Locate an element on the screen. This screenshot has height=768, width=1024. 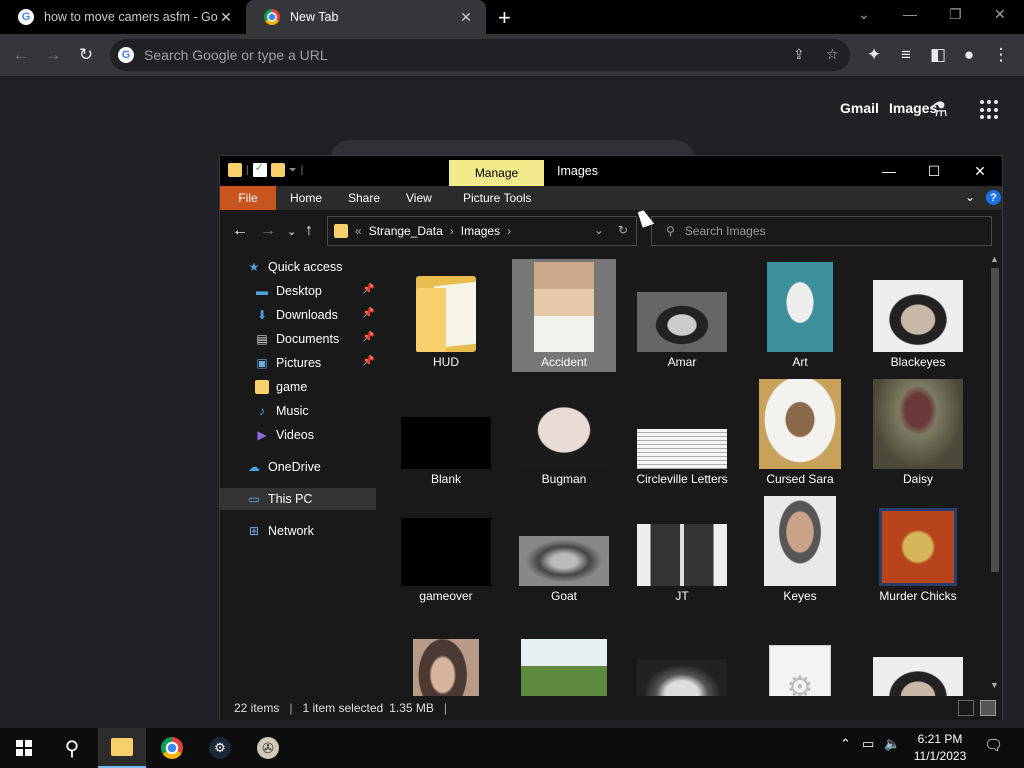
nav-label: Desktop is located at coordinates (299, 291).